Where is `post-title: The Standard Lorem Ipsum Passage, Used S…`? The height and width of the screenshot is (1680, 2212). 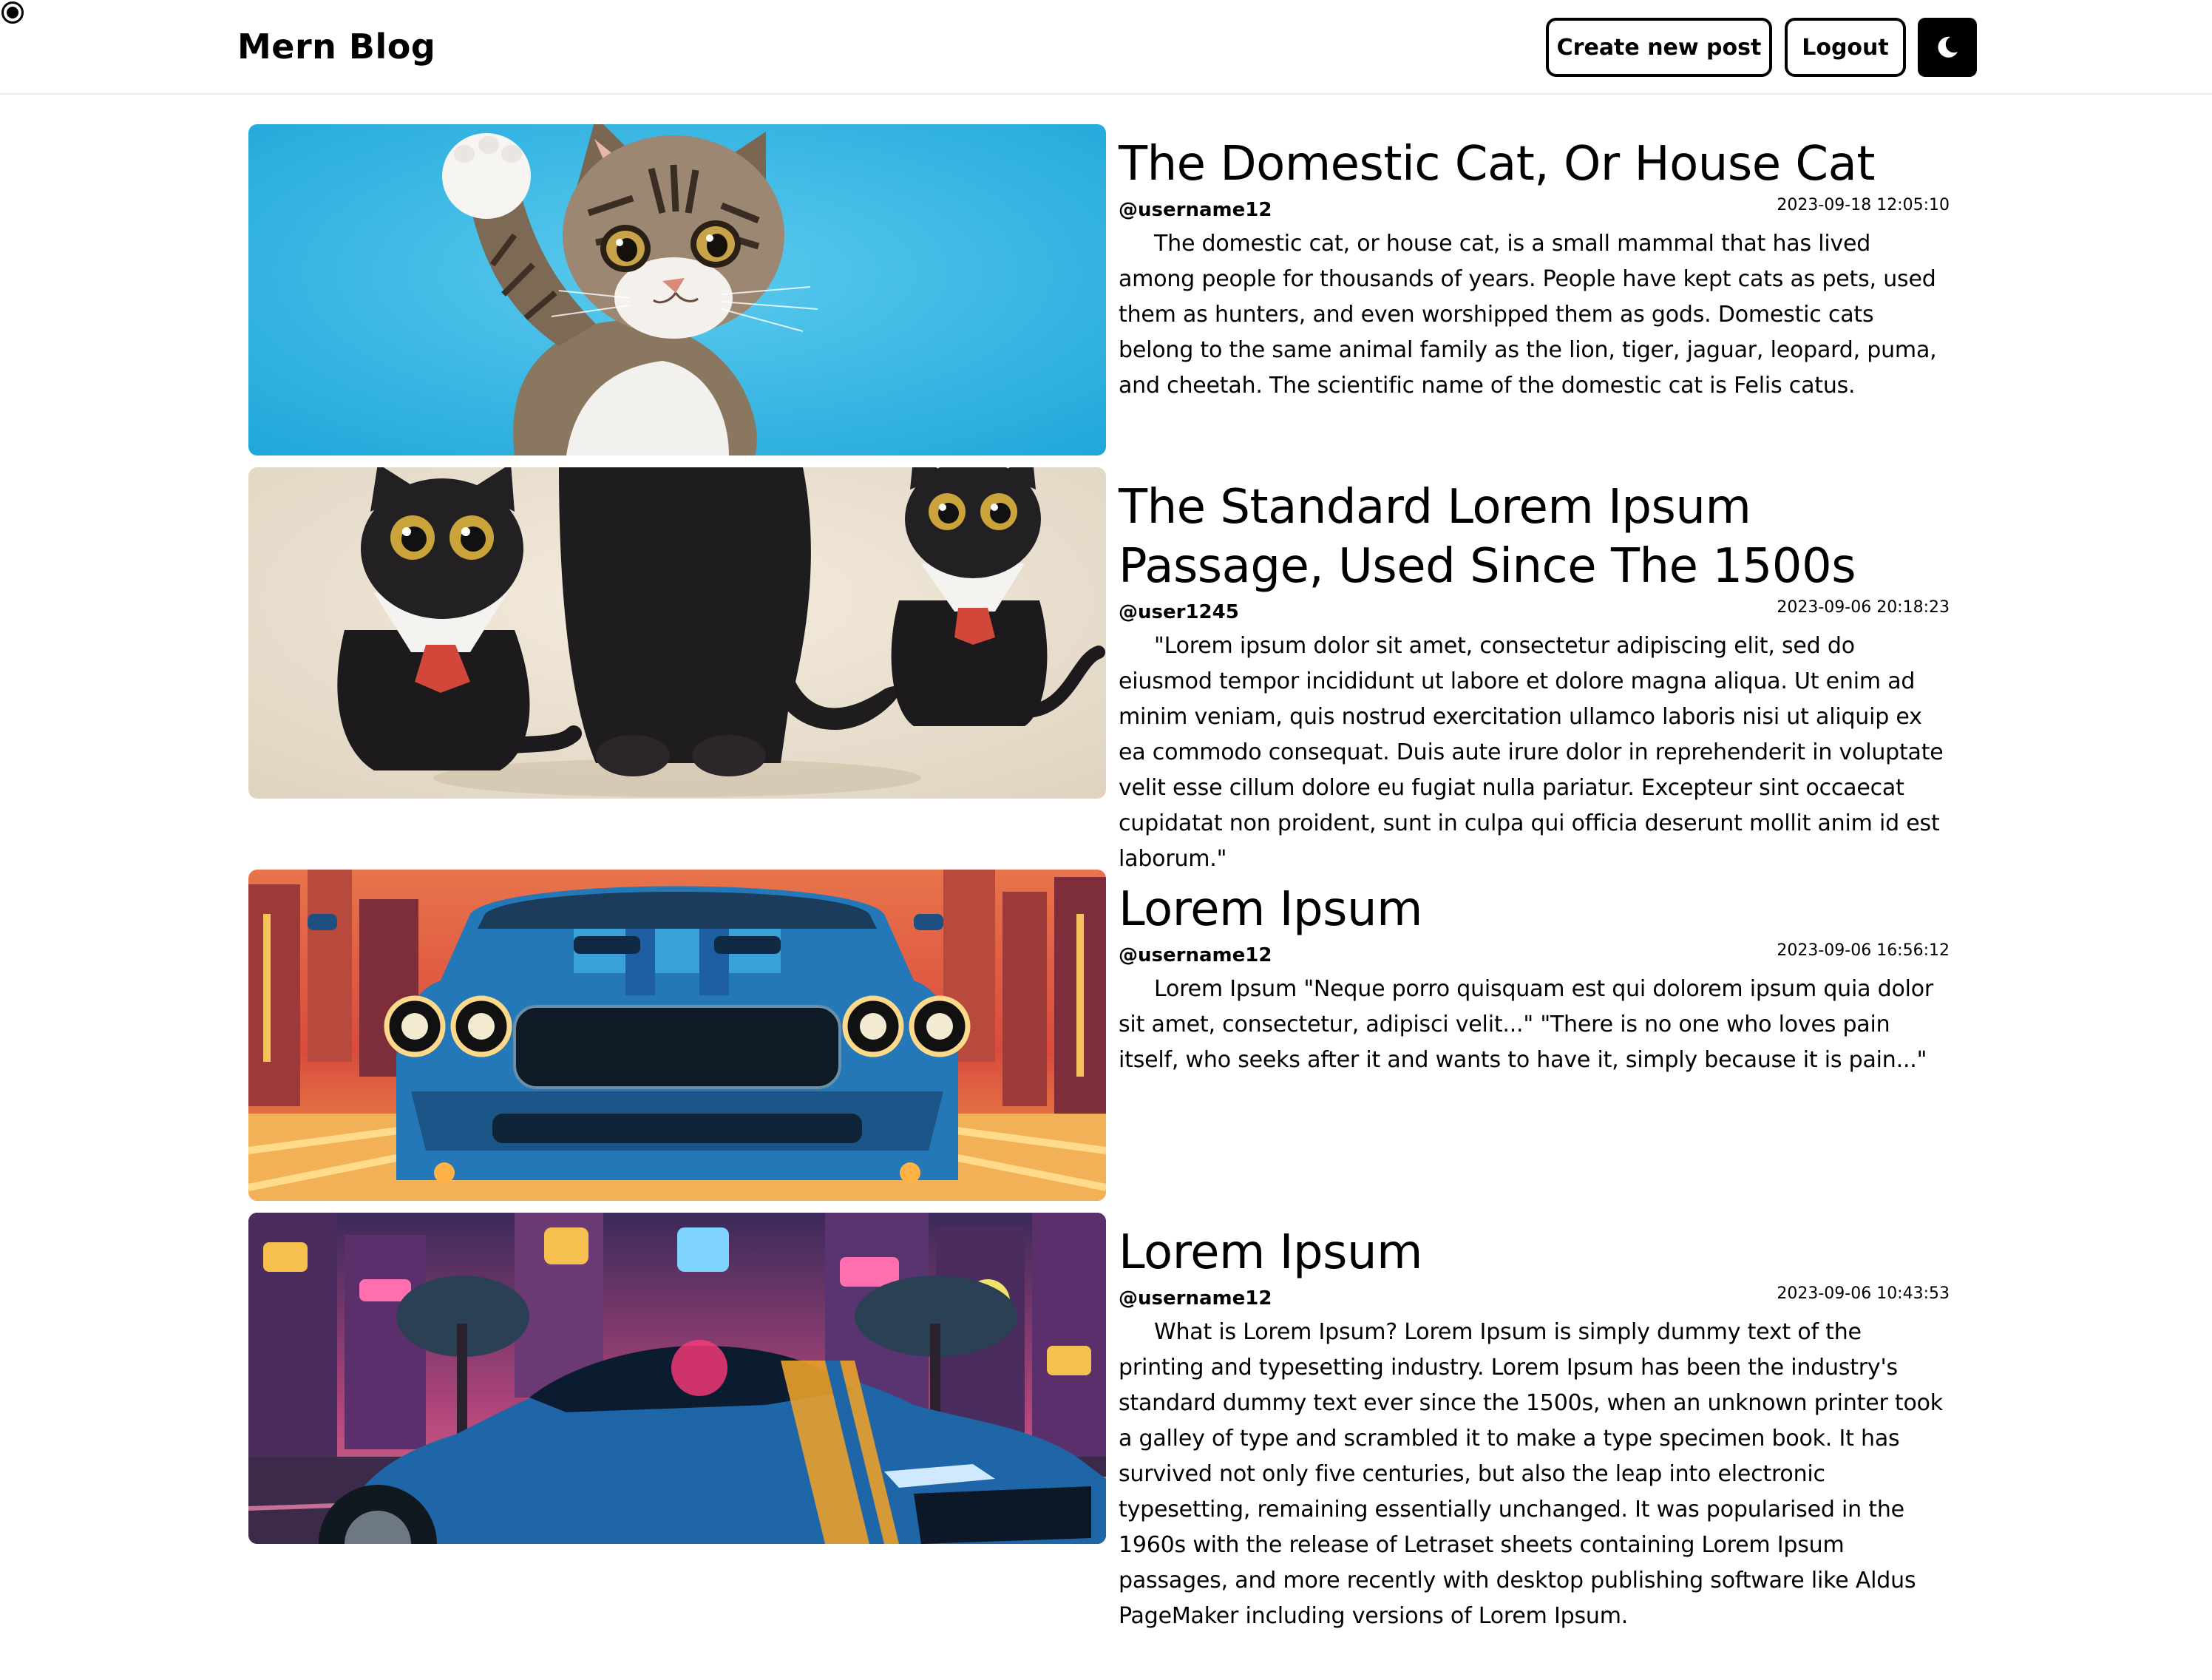 post-title: The Standard Lorem Ipsum Passage, Used S… is located at coordinates (1535, 532).